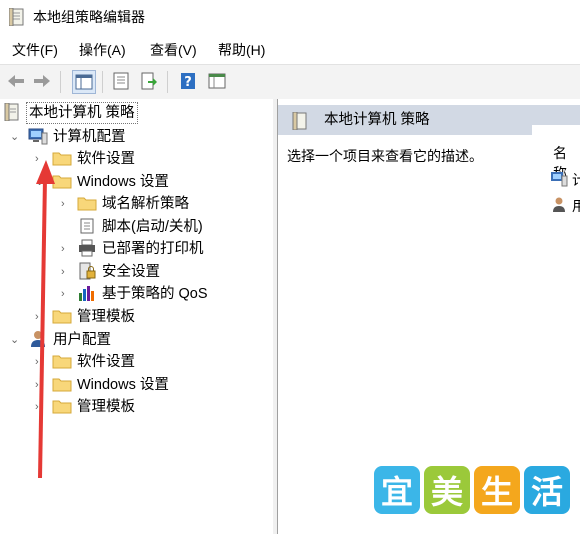 The width and height of the screenshot is (580, 534). Describe the element at coordinates (84, 82) in the screenshot. I see `show-tree-icon` at that location.